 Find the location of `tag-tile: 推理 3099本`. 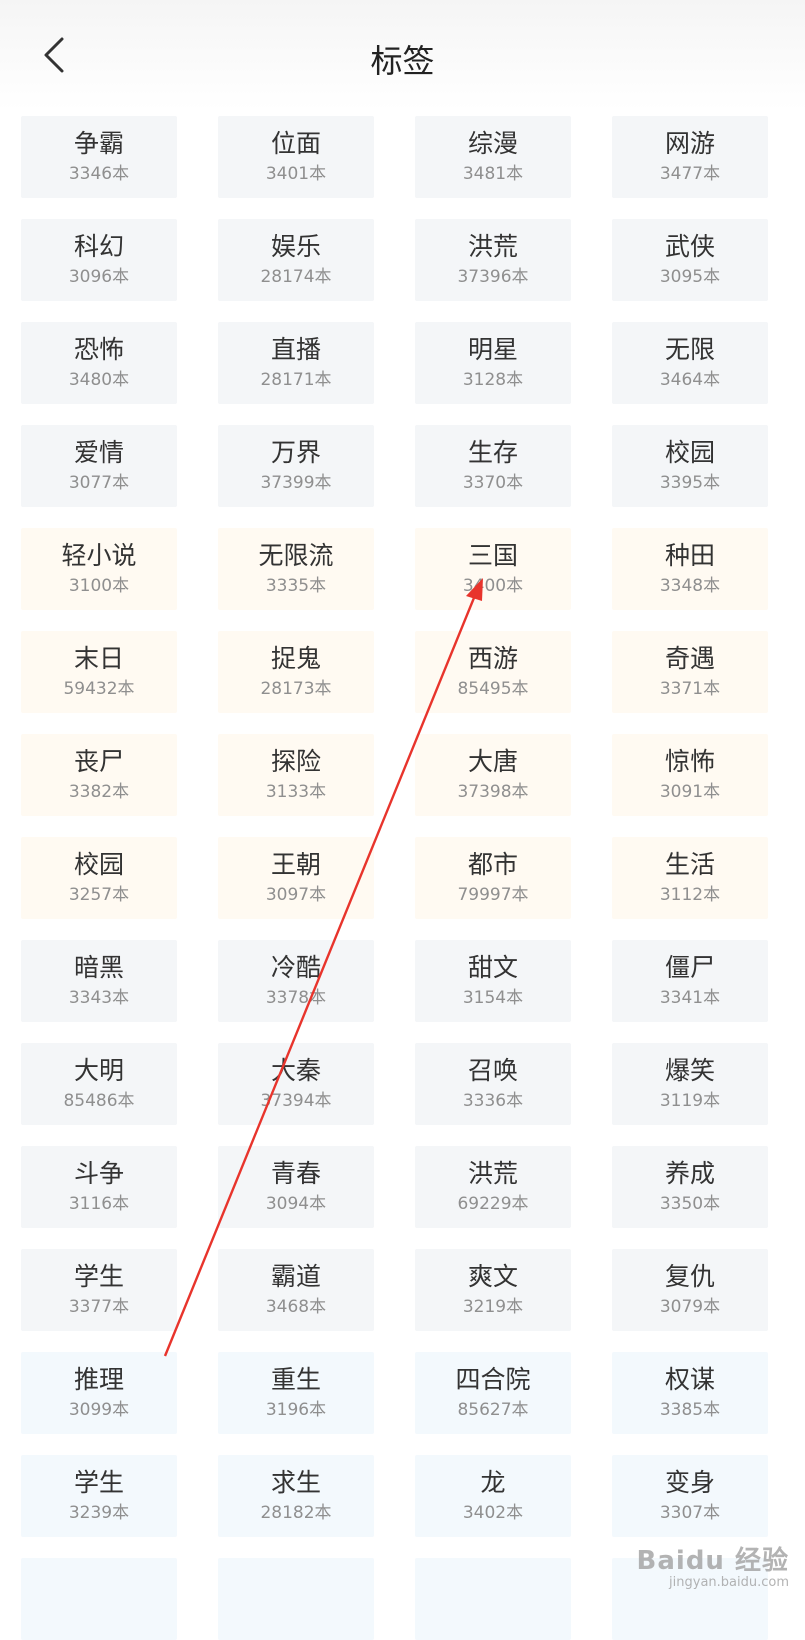

tag-tile: 推理 3099本 is located at coordinates (99, 1393).